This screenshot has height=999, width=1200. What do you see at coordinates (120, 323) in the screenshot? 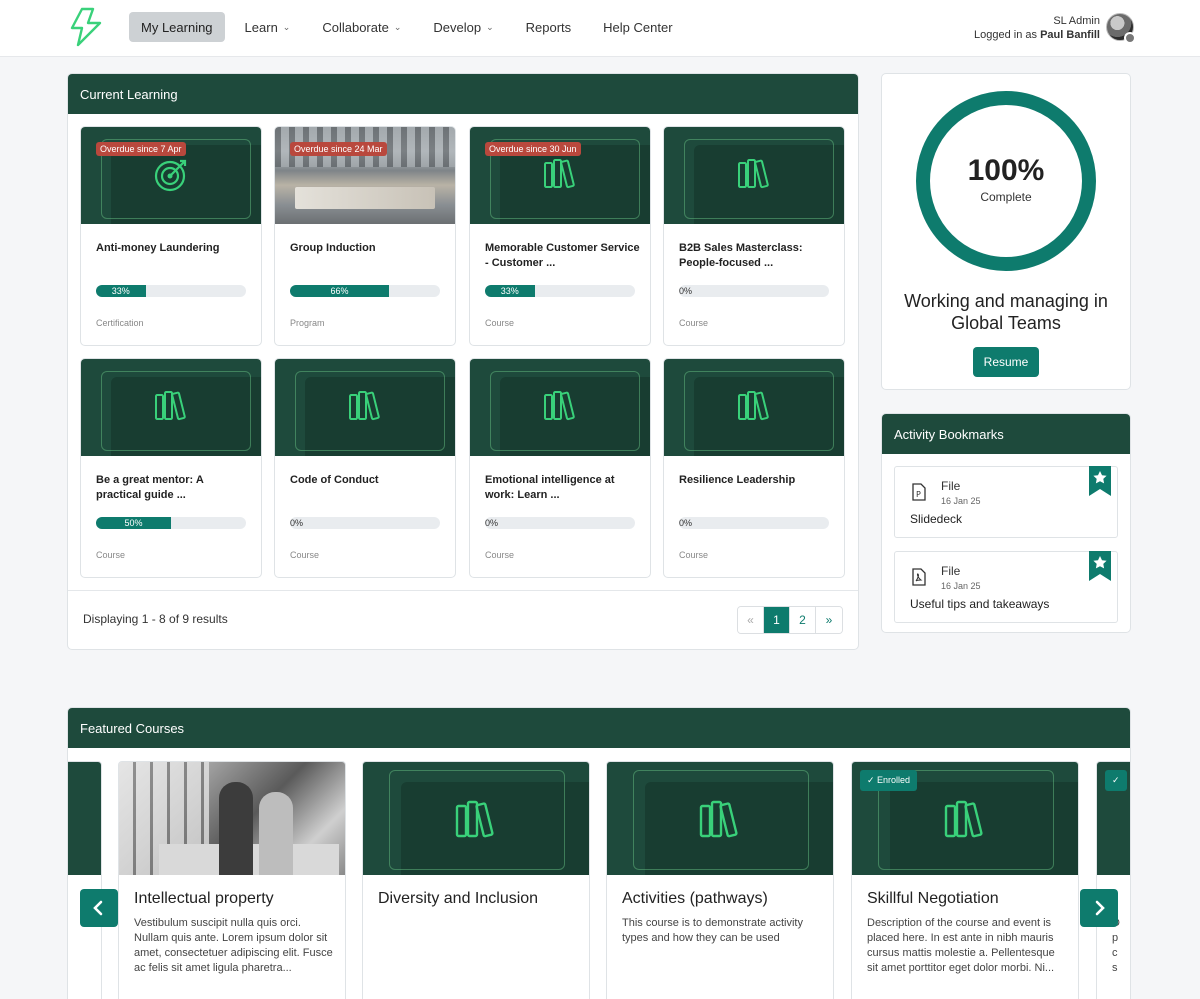
I see `course-type: Certification` at bounding box center [120, 323].